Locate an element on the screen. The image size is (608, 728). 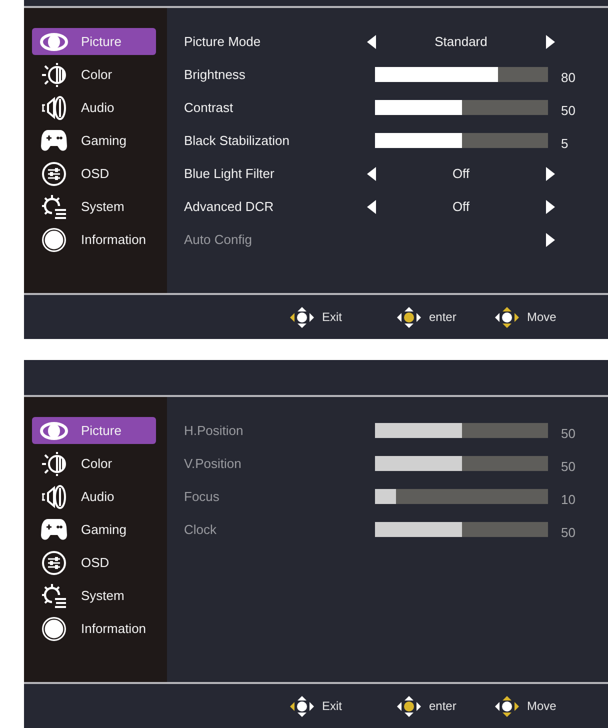
setting-label: Clock is located at coordinates (200, 529).